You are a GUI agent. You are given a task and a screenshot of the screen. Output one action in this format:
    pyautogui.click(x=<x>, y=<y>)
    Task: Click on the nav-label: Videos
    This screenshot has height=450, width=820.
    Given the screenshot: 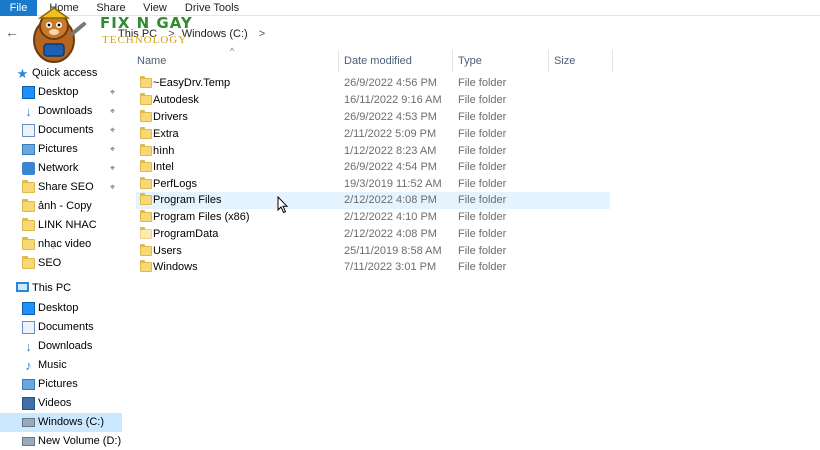 What is the action you would take?
    pyautogui.click(x=55, y=403)
    